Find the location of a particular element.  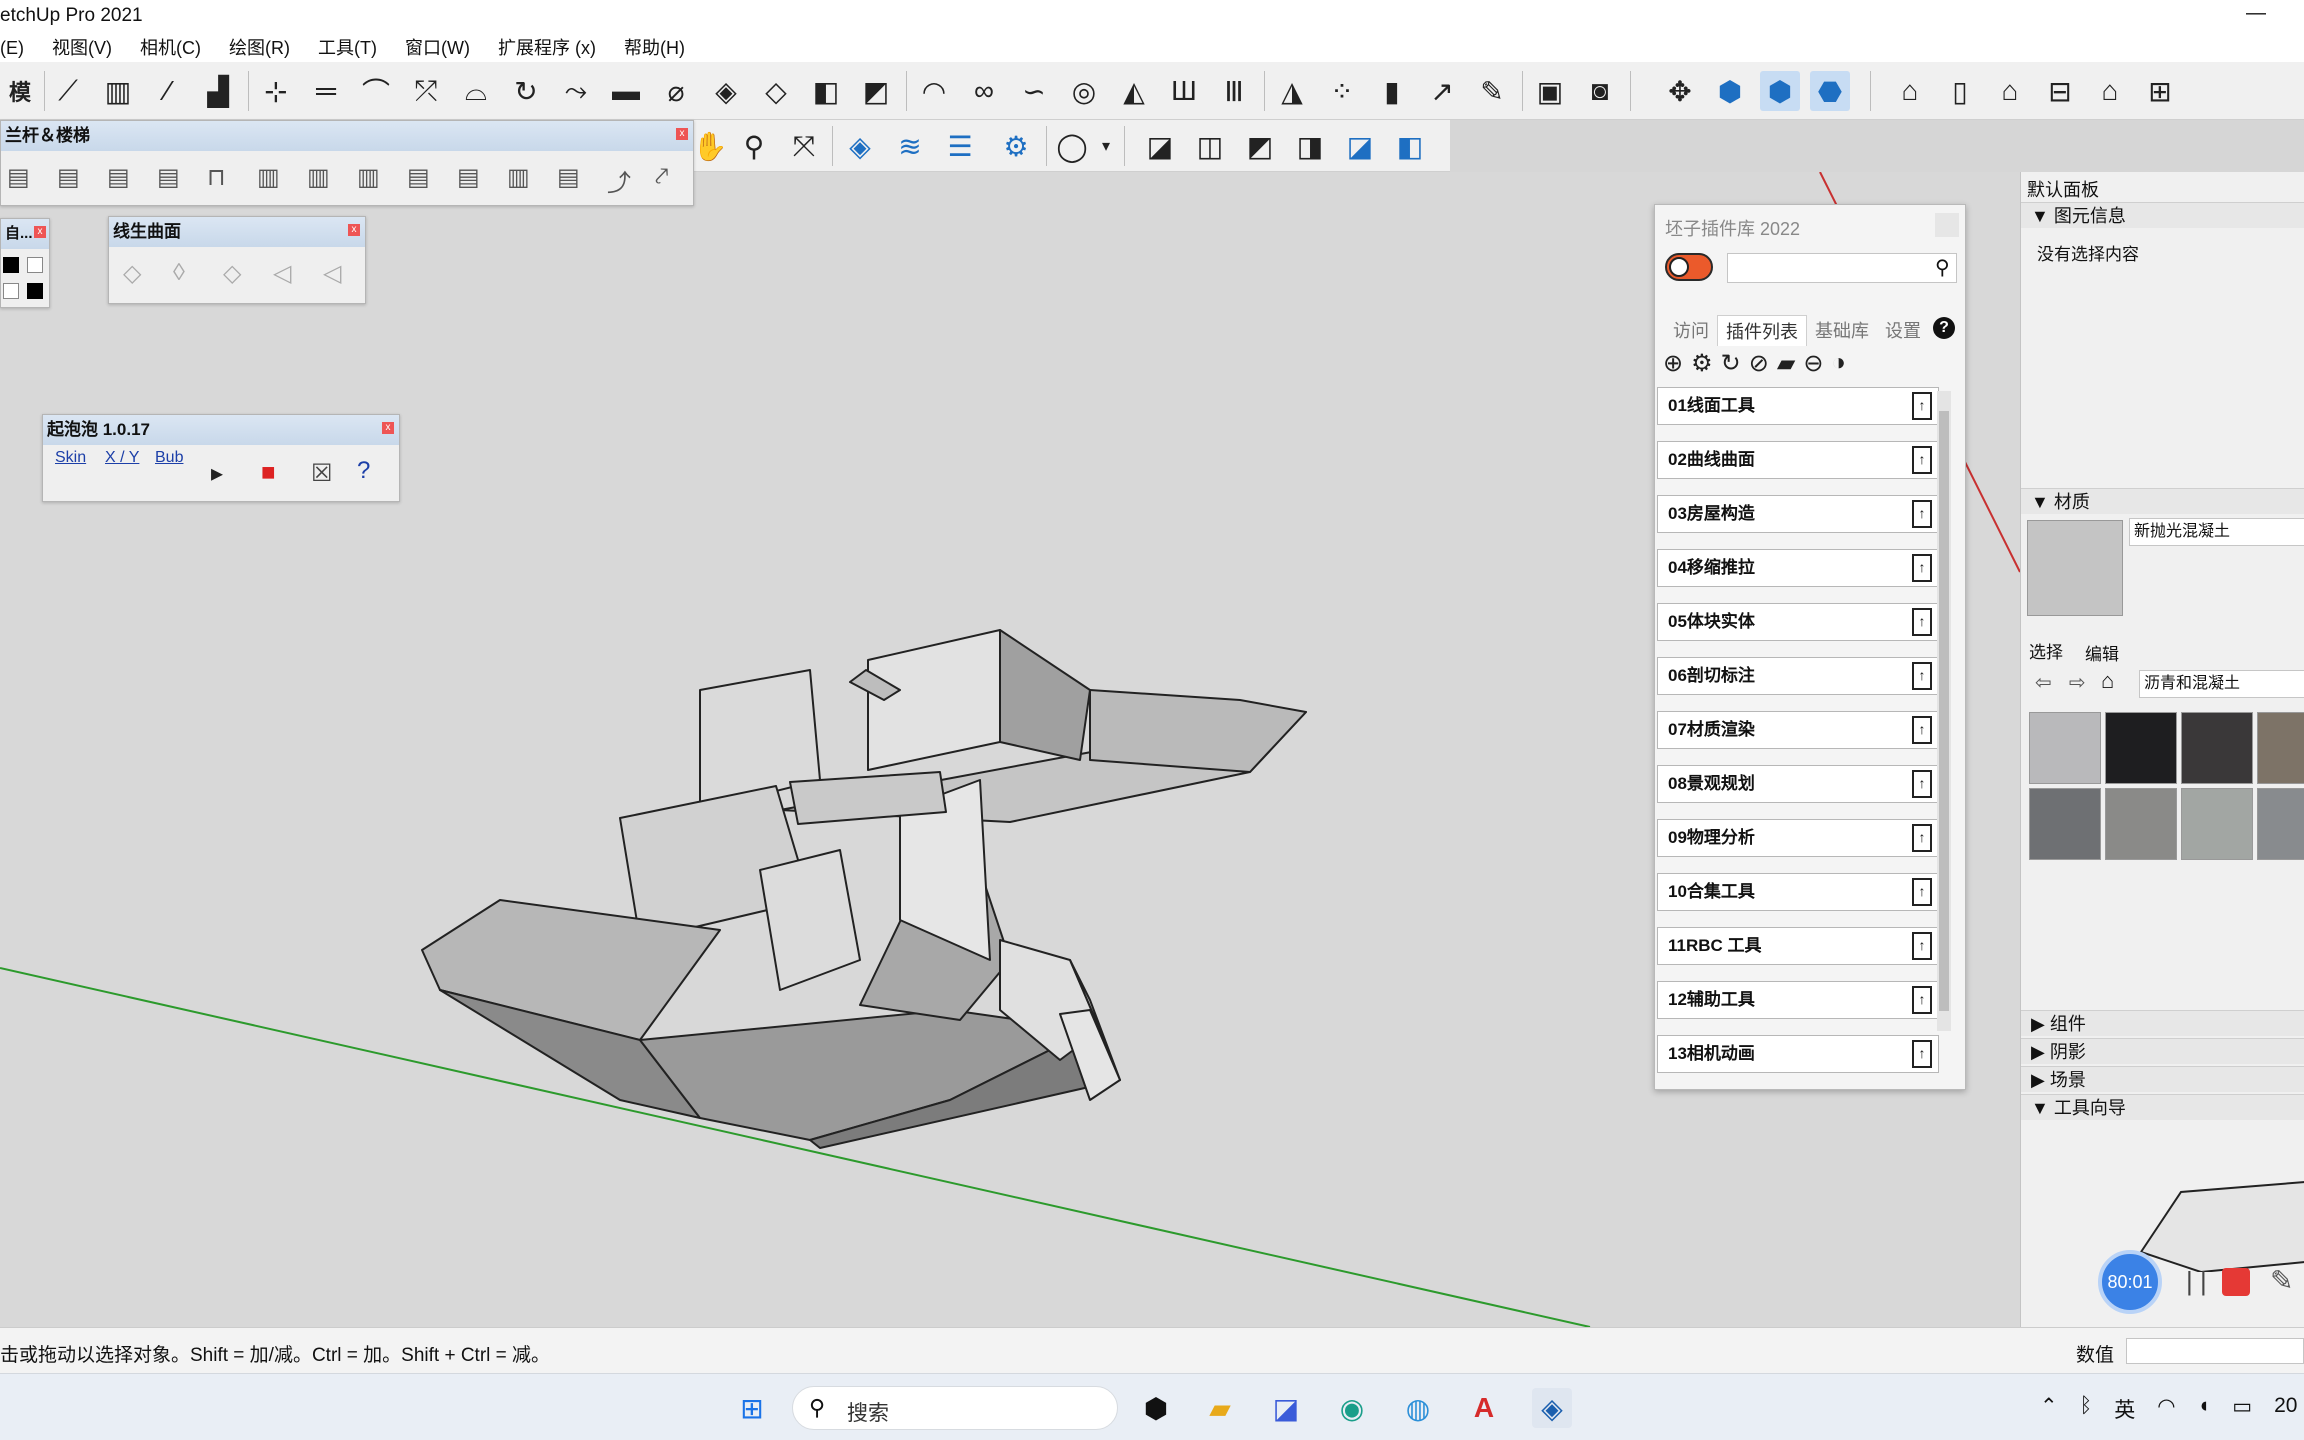

steps-icon: ▟ is located at coordinates (218, 91).